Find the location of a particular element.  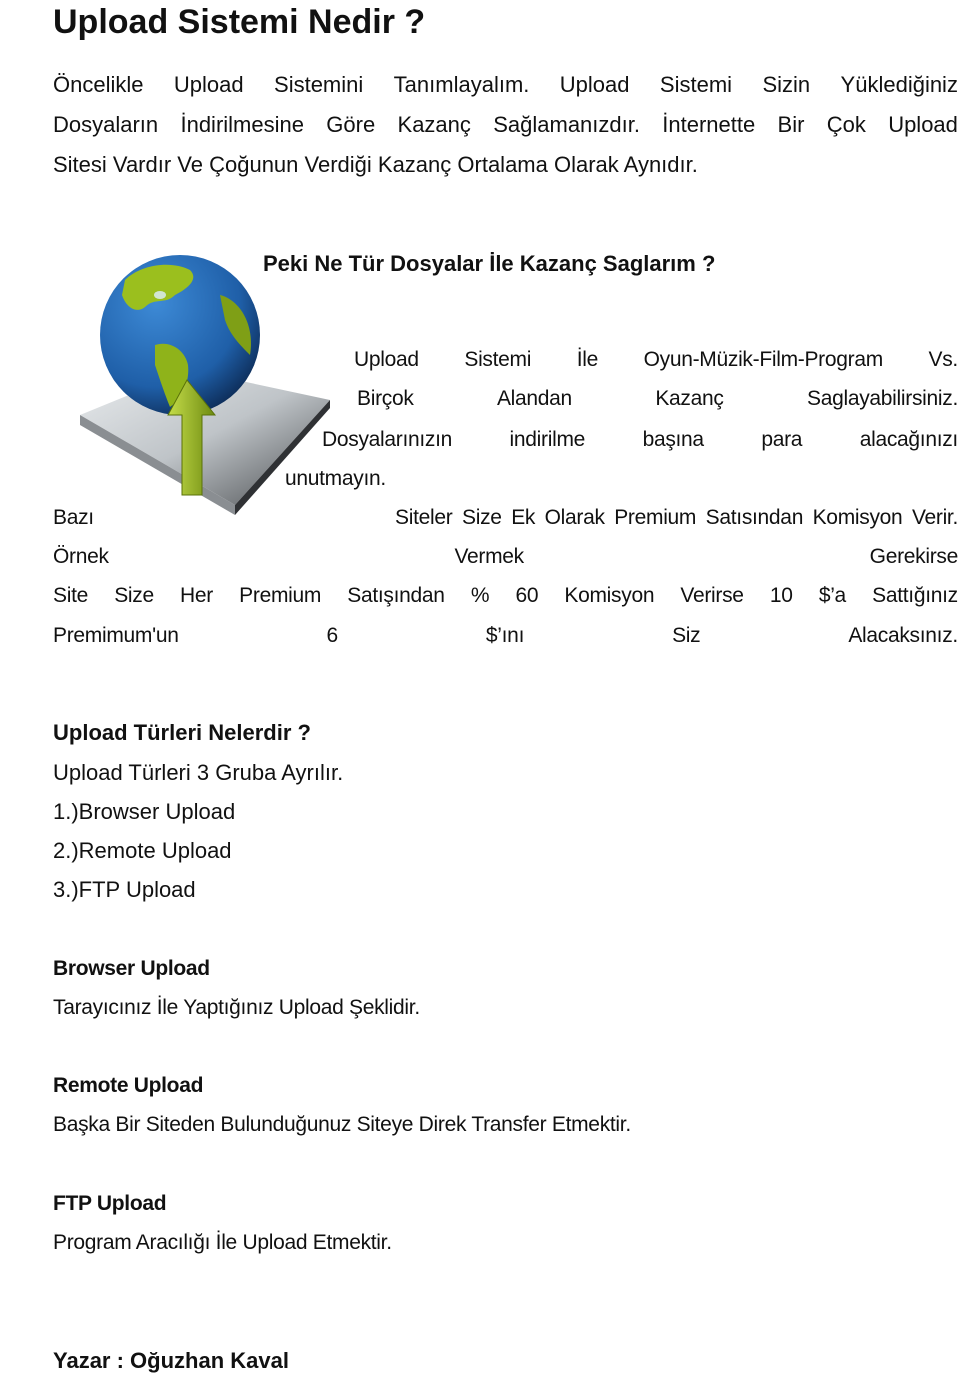

word: Gerekirse is located at coordinates (914, 556).